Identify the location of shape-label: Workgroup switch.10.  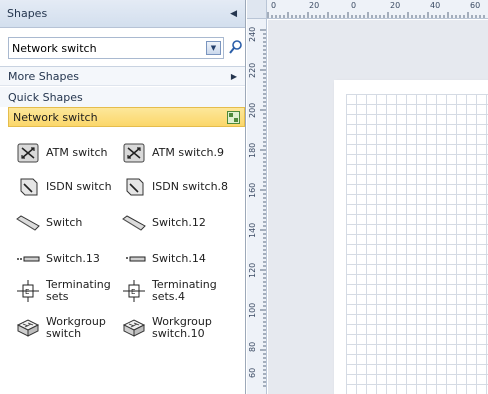
(182, 327).